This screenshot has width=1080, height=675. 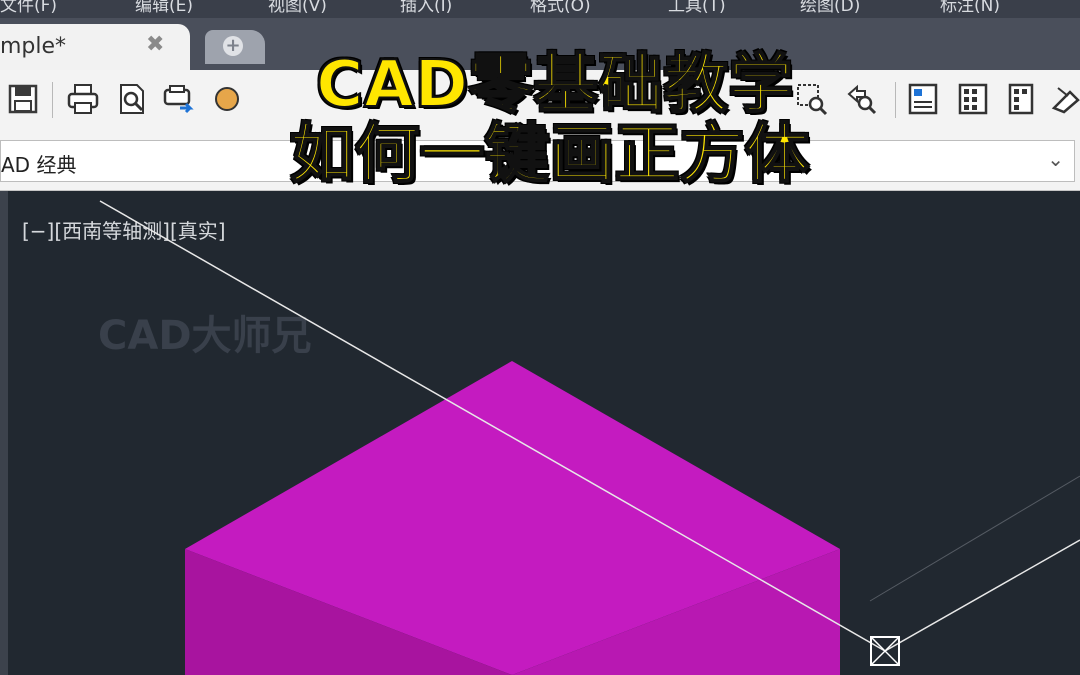 What do you see at coordinates (33, 46) in the screenshot?
I see `document-tab-label: mple*` at bounding box center [33, 46].